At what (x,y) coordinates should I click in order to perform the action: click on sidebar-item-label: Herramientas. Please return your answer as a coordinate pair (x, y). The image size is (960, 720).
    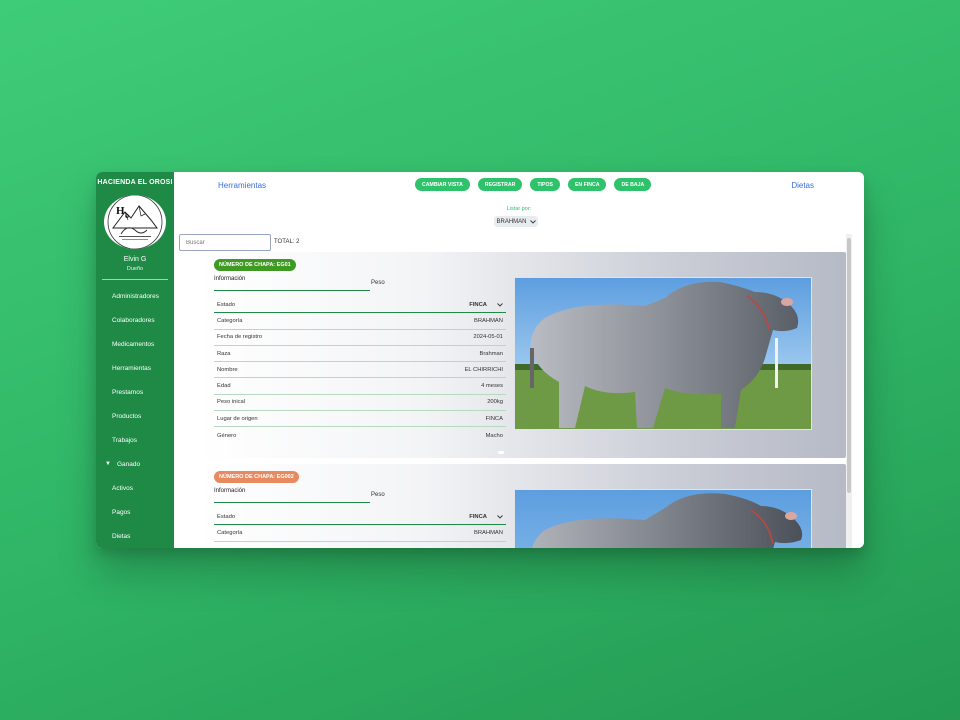
    Looking at the image, I should click on (132, 368).